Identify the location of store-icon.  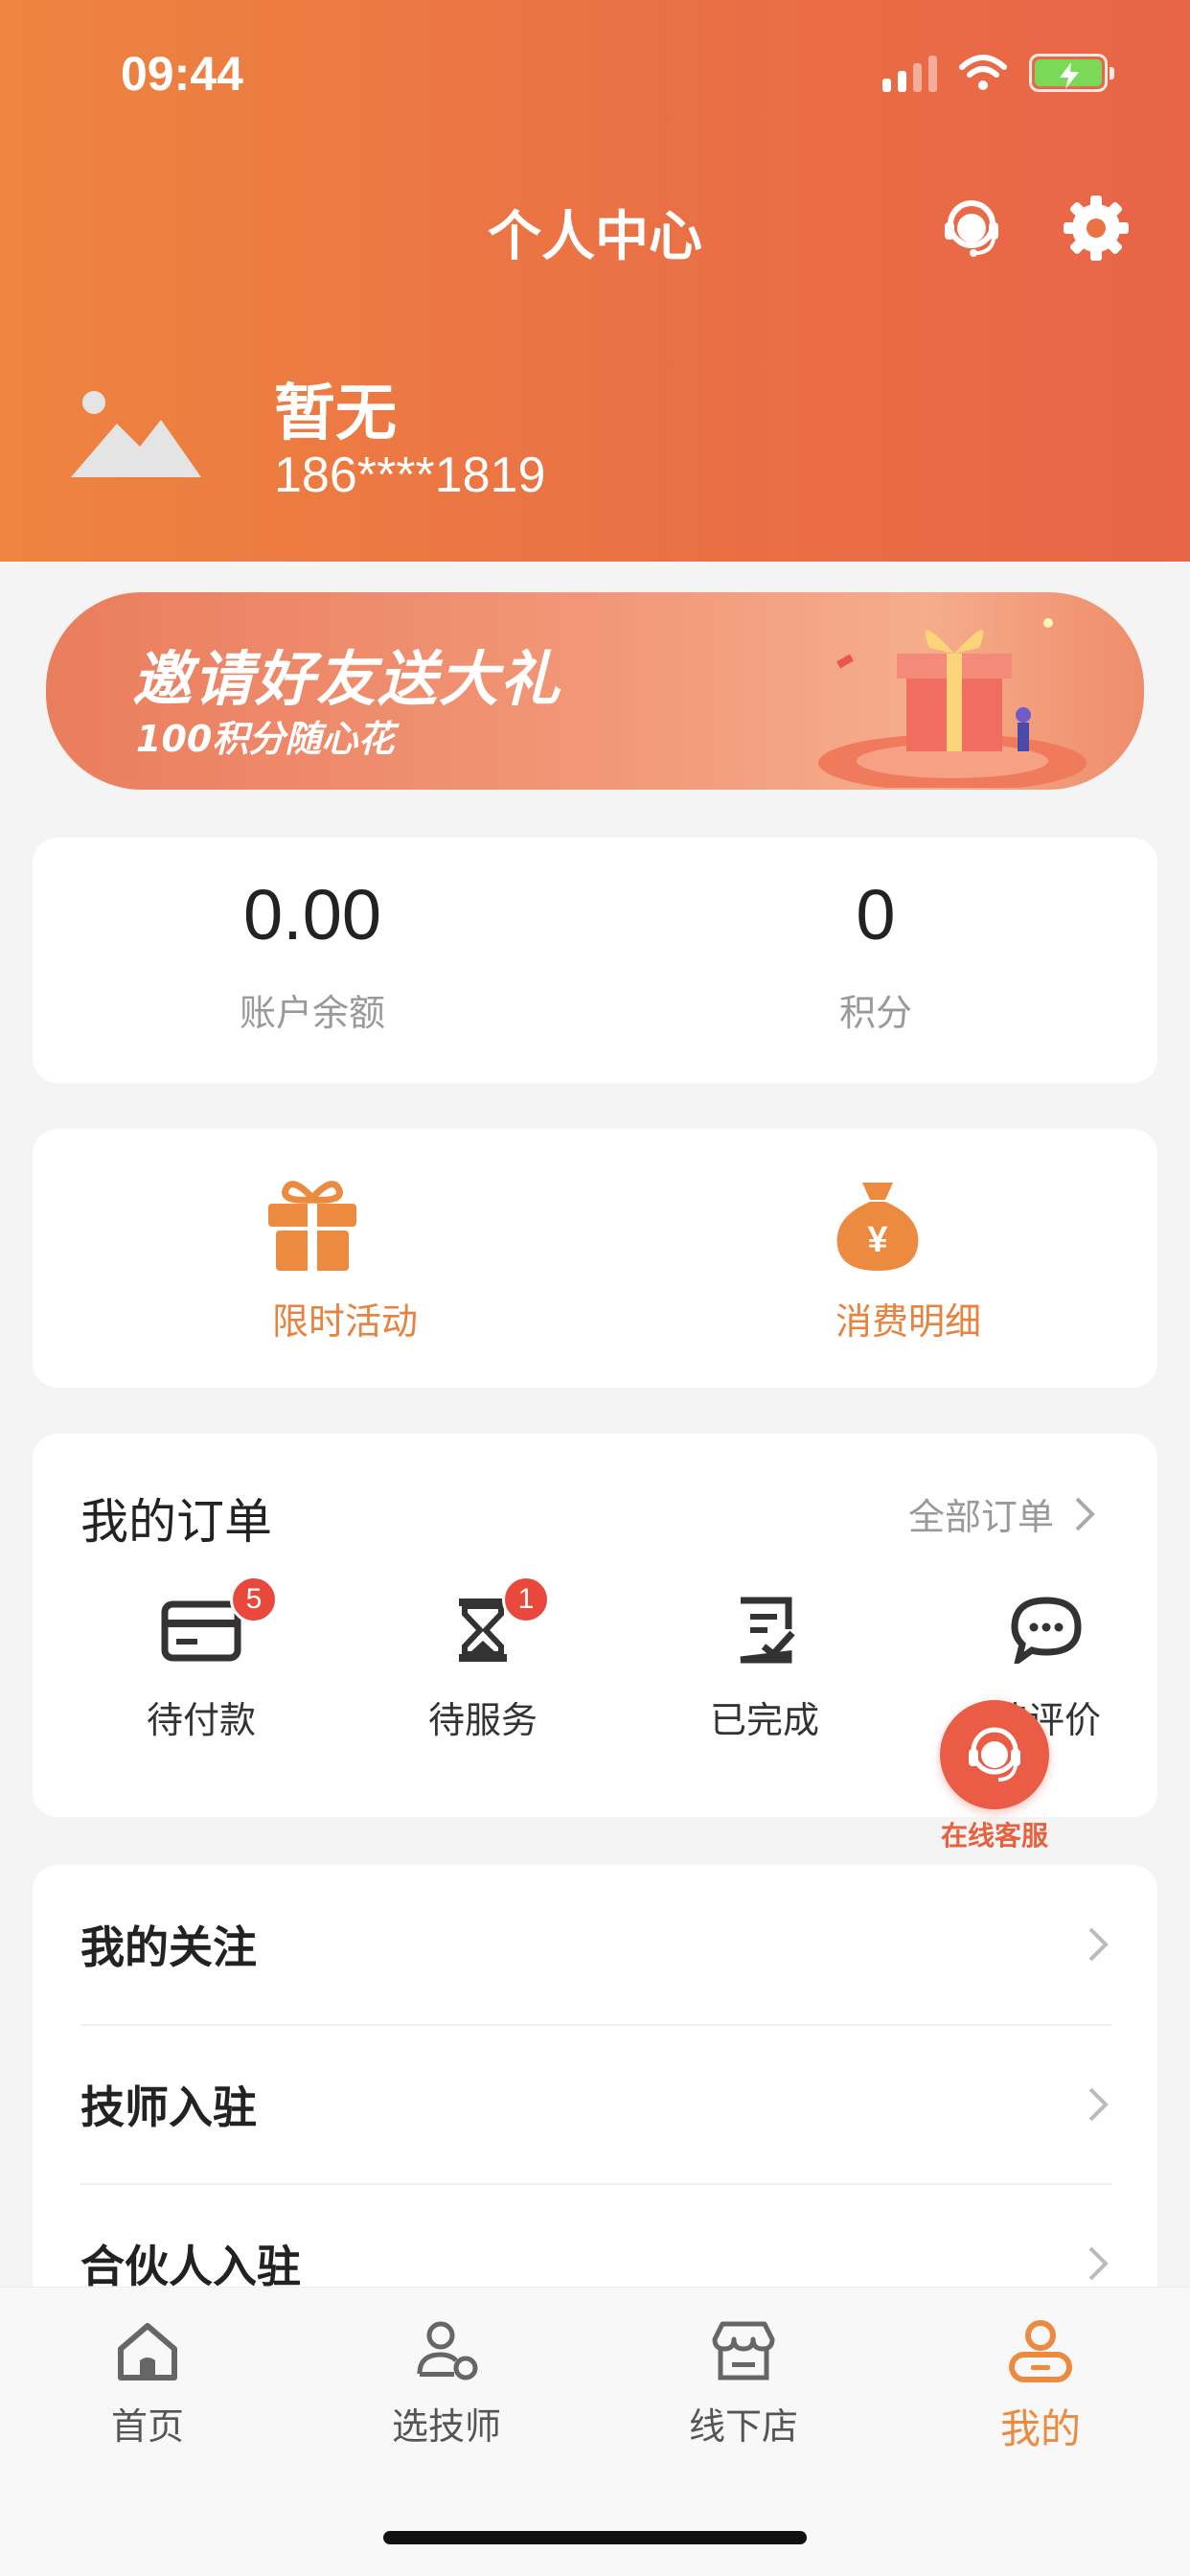
(744, 2350).